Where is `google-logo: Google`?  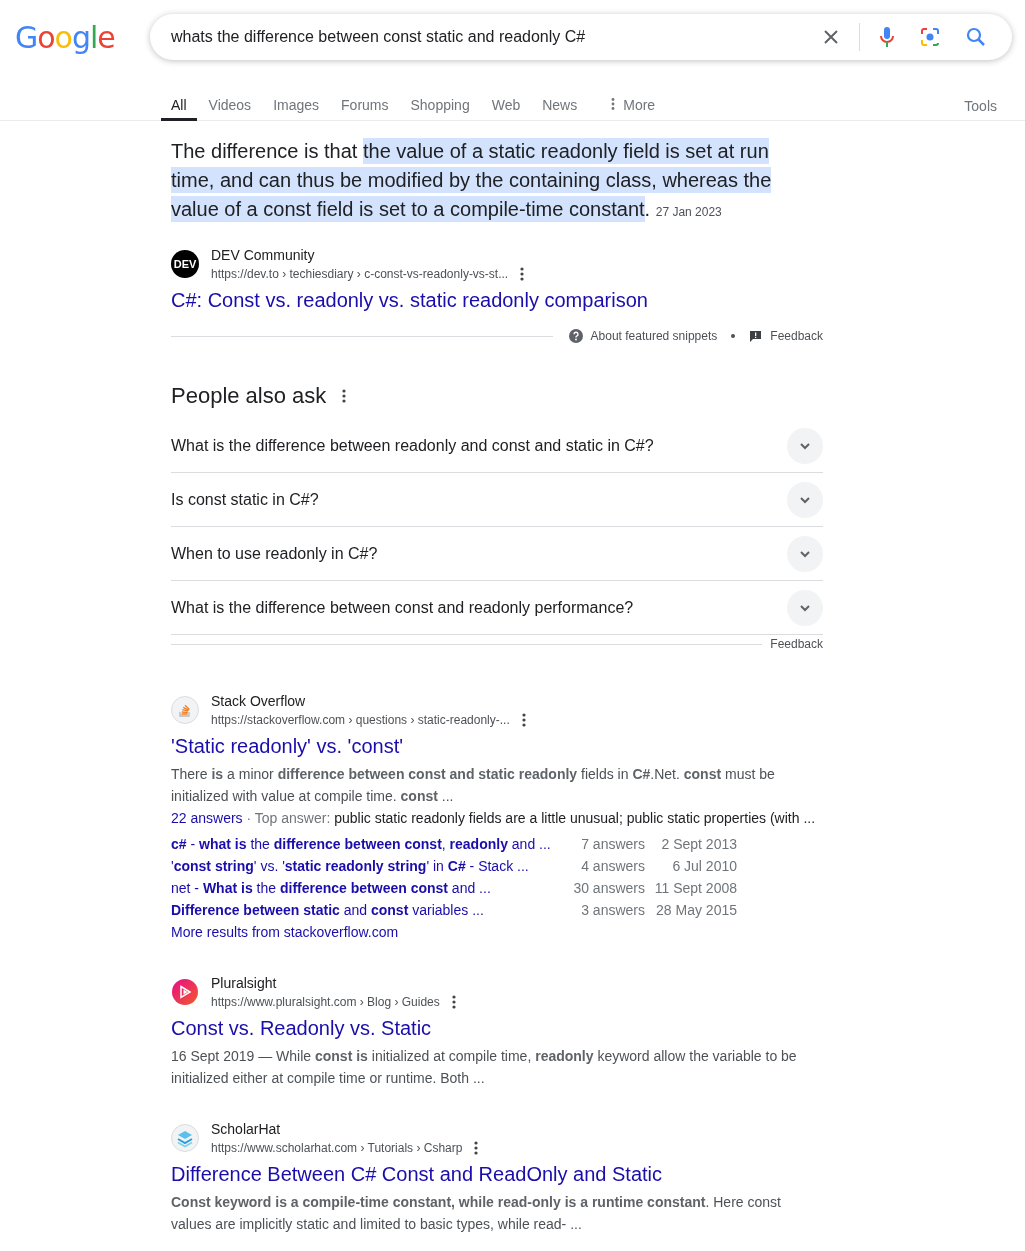 google-logo: Google is located at coordinates (74, 37).